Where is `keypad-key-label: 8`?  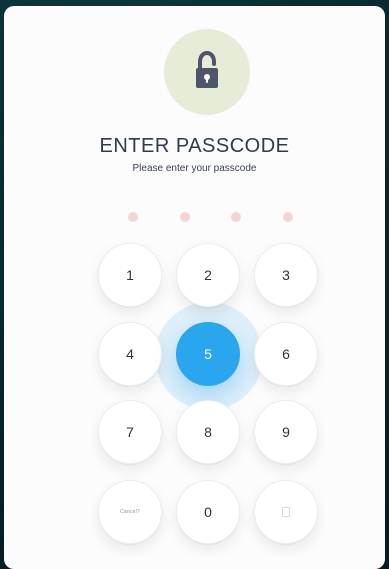 keypad-key-label: 8 is located at coordinates (208, 432).